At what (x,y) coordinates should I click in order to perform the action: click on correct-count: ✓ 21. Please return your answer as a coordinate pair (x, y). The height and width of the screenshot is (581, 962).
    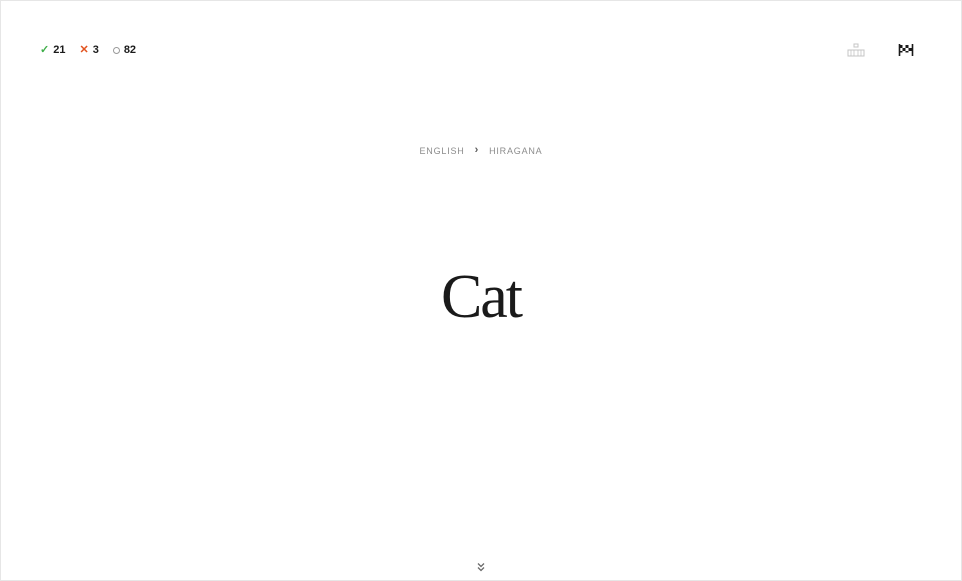
    Looking at the image, I should click on (52, 50).